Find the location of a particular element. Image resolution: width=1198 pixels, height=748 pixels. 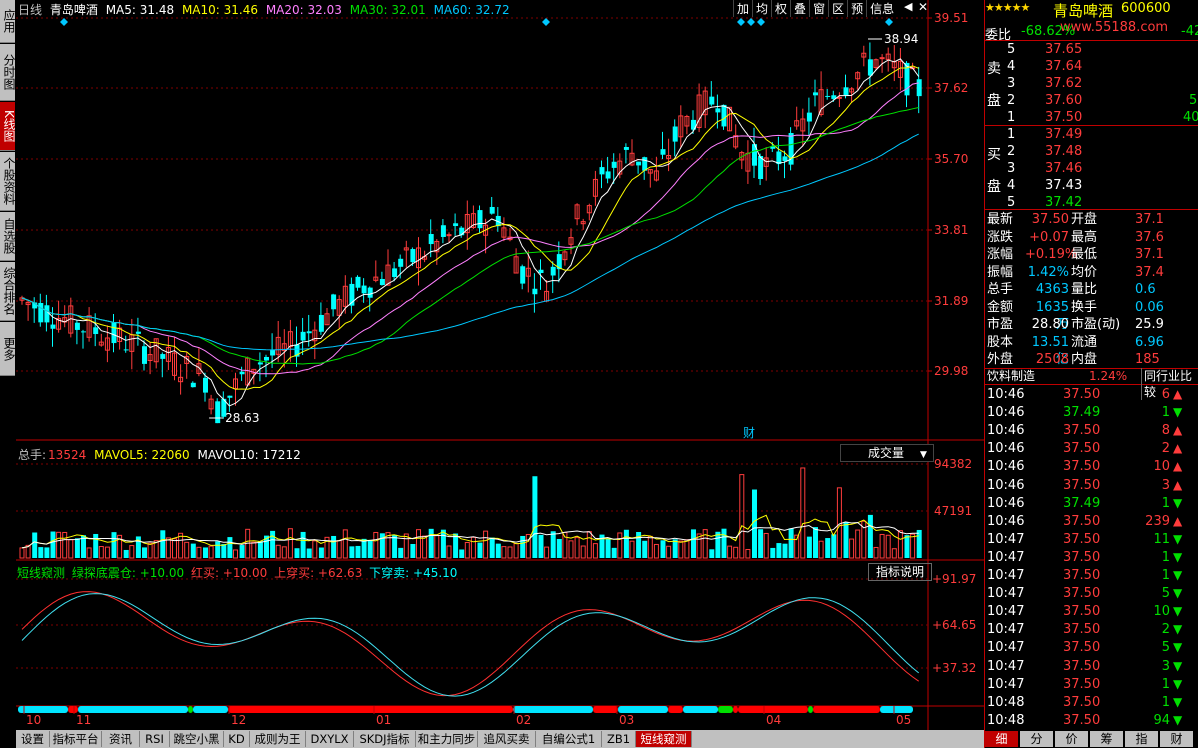

left-tab-1: 分时图 is located at coordinates (8, 72).